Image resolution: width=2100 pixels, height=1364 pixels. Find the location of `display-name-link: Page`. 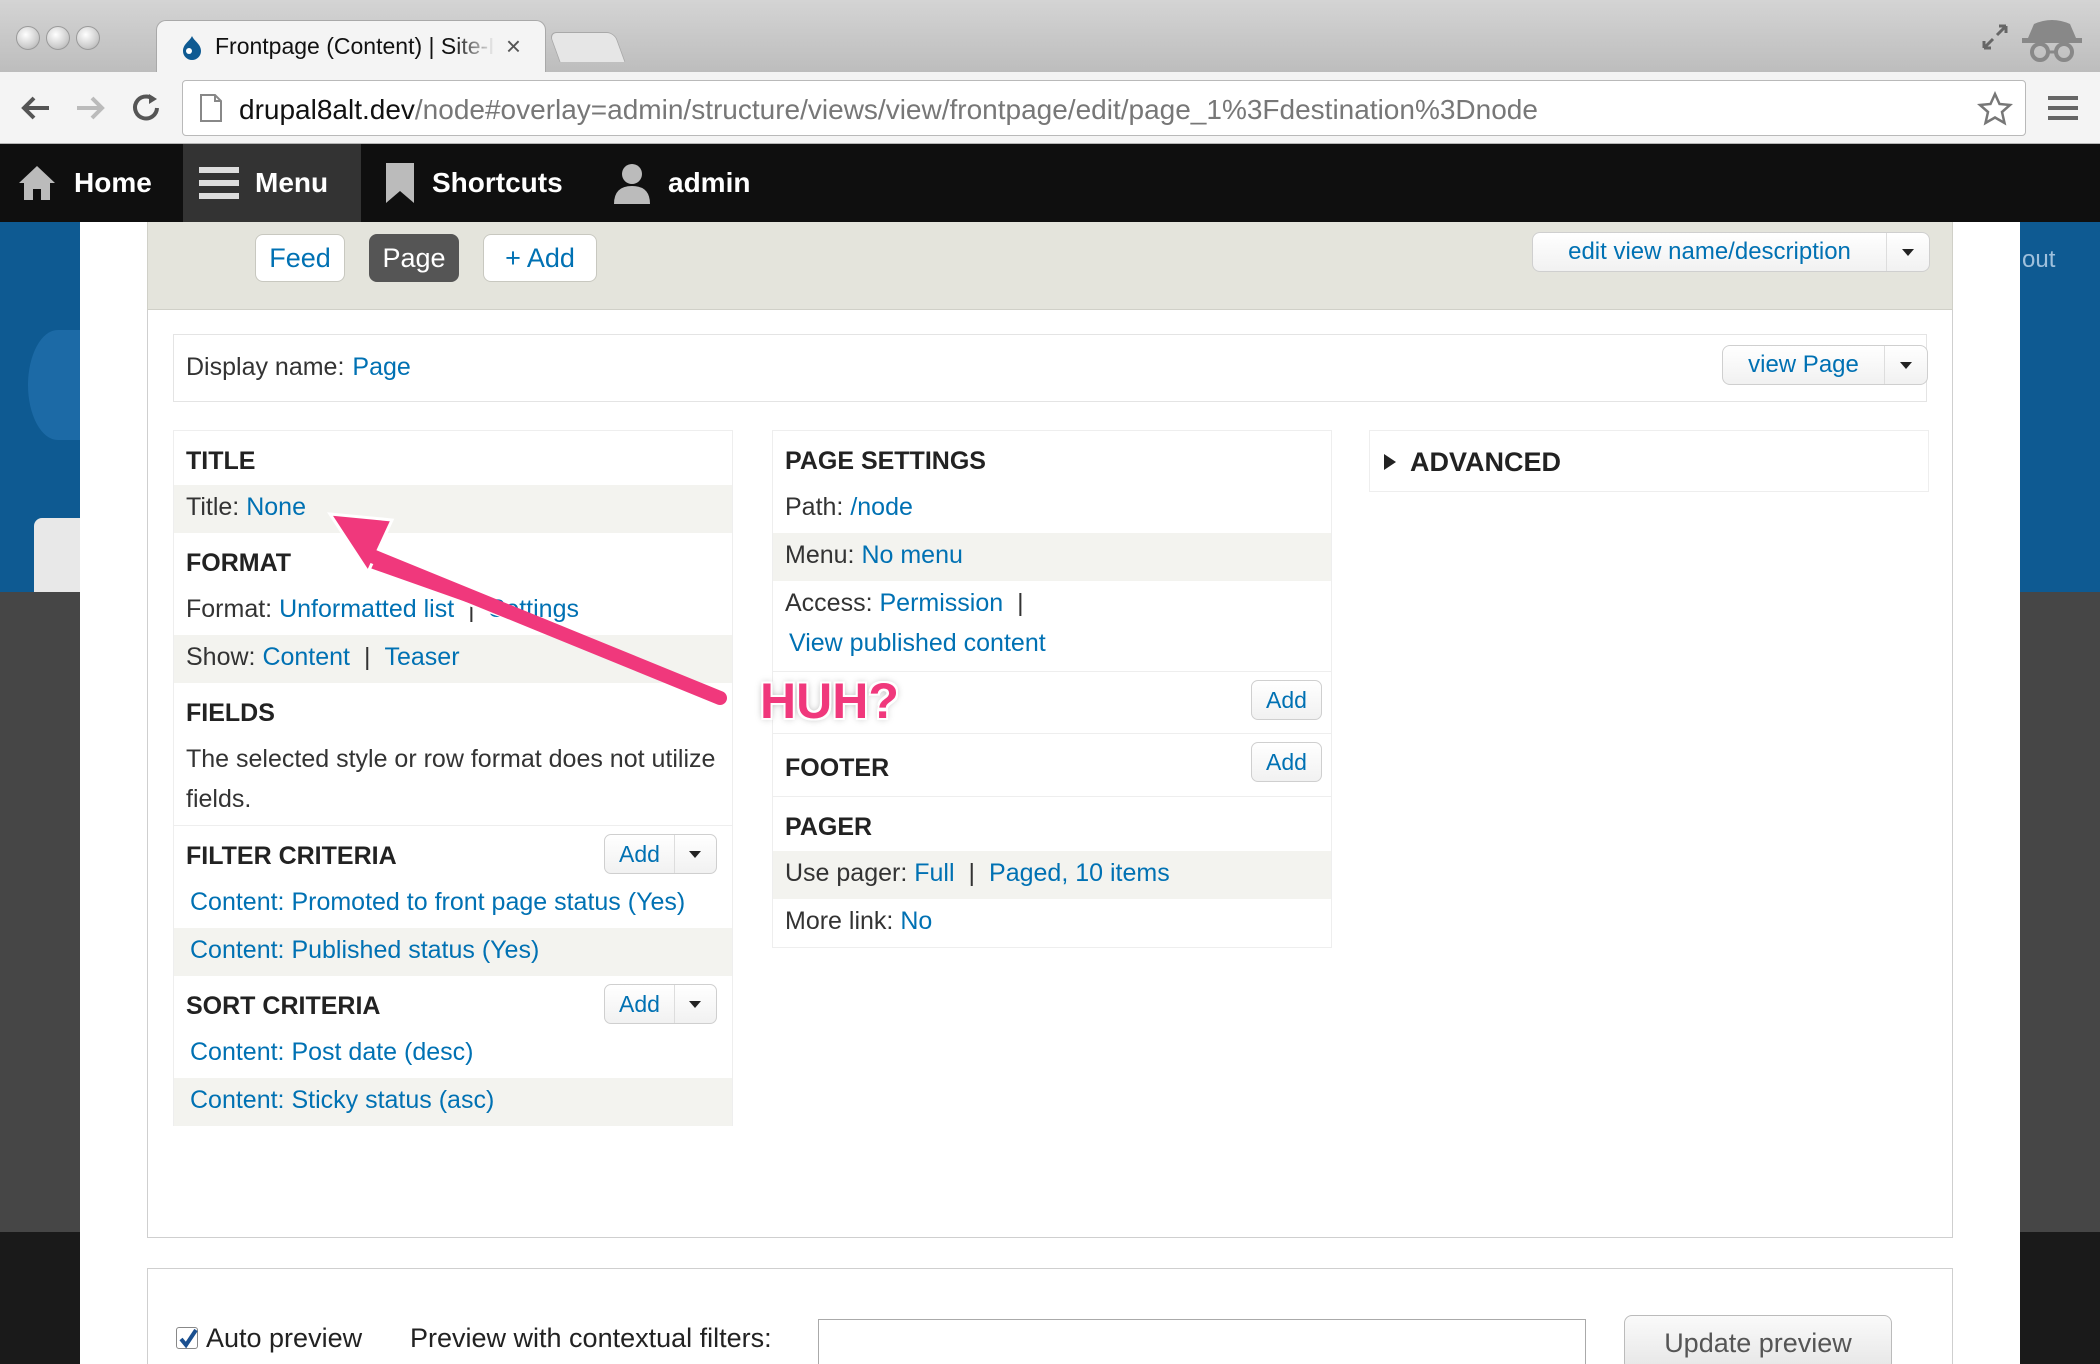

display-name-link: Page is located at coordinates (381, 367).